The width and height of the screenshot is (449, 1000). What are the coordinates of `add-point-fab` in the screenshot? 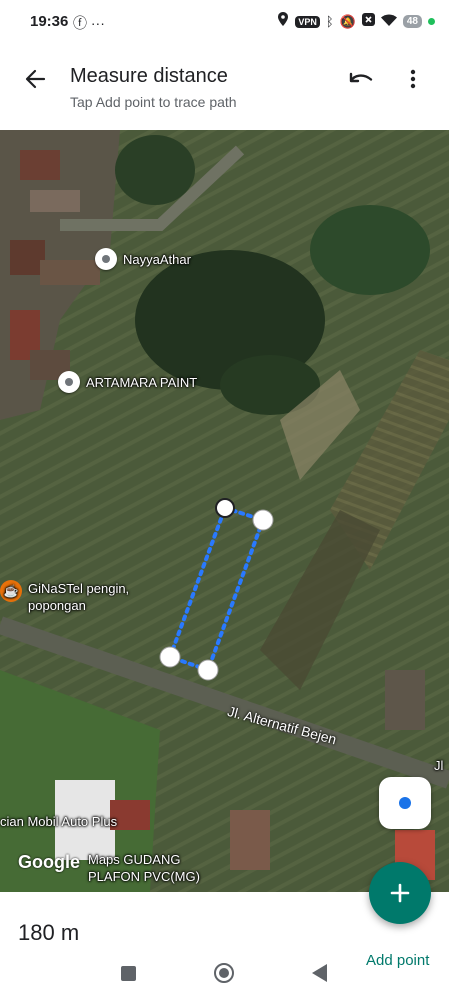 It's located at (400, 893).